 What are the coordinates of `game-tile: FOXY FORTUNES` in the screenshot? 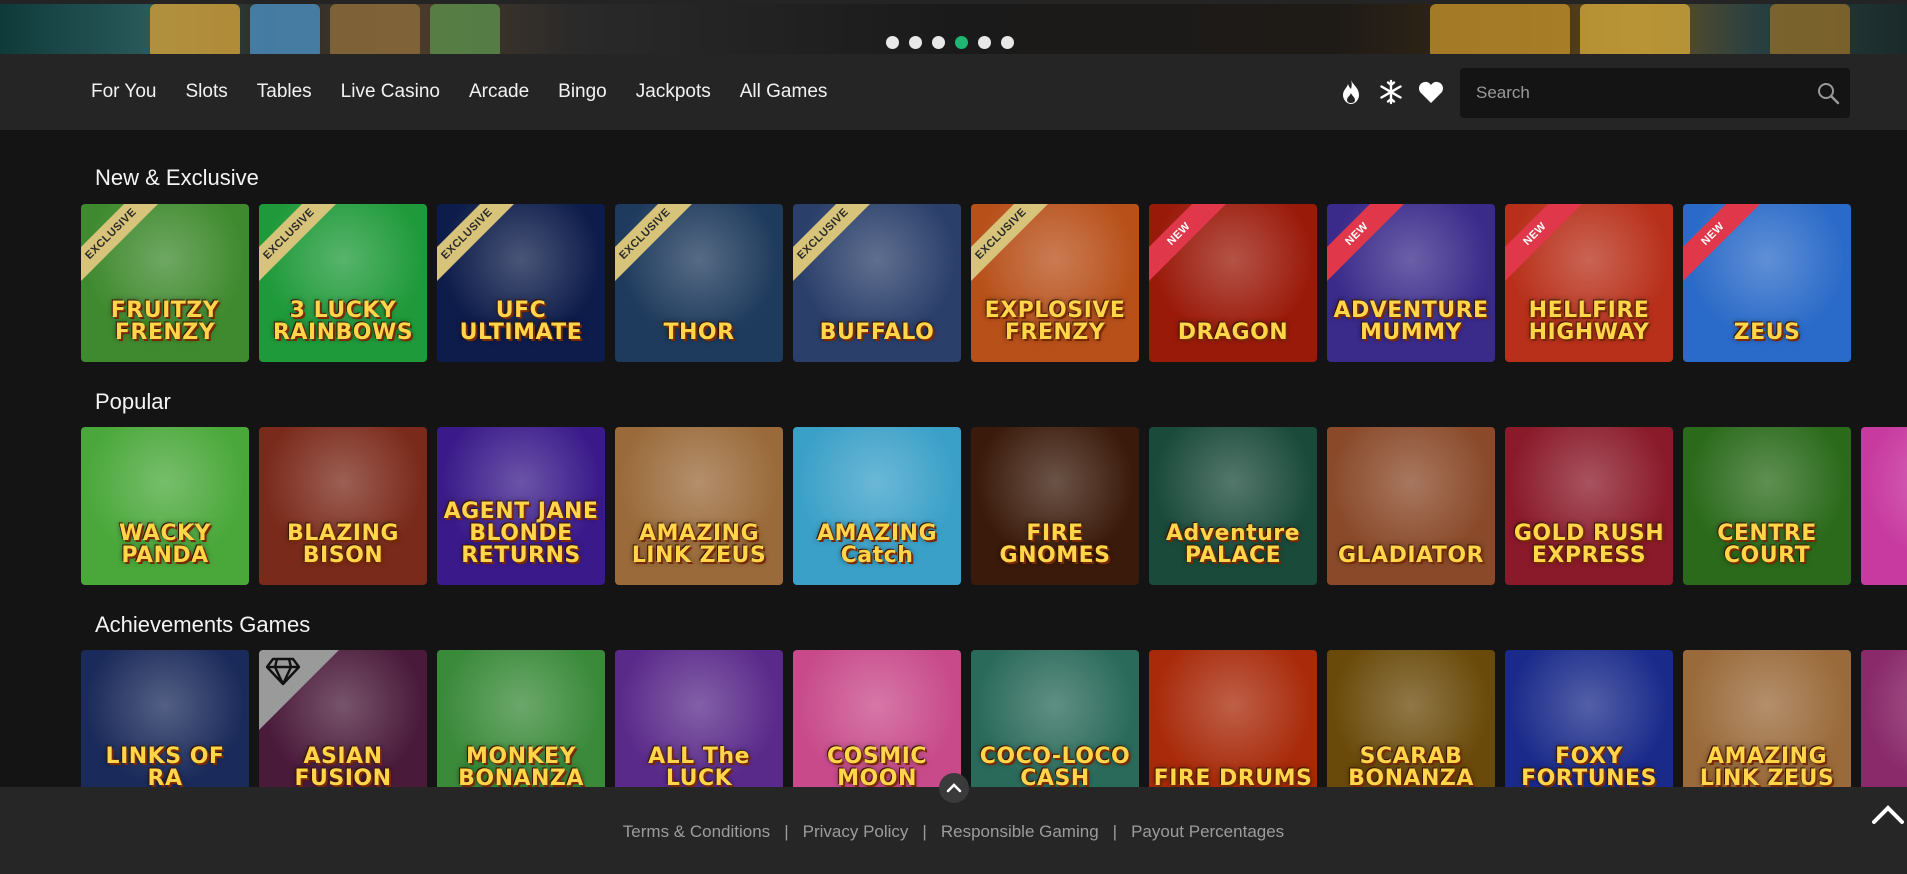 It's located at (1589, 729).